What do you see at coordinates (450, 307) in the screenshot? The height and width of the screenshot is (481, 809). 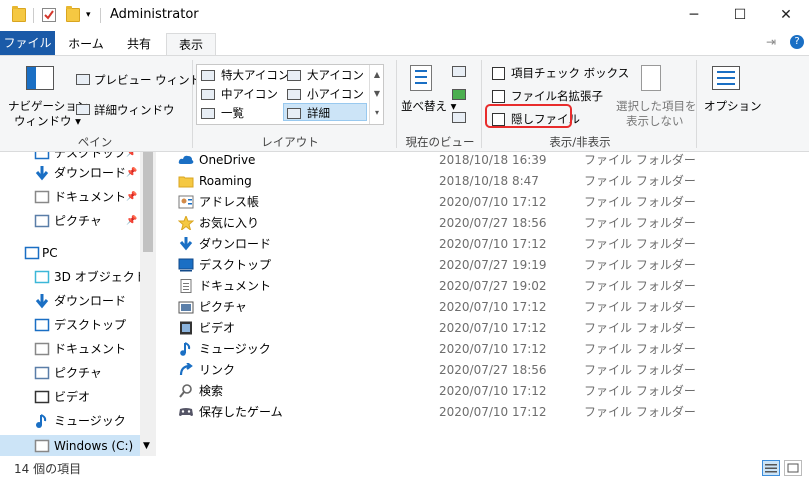 I see `file-row: ピクチャ 2020/07/10 17:12 ファイル フォルダー` at bounding box center [450, 307].